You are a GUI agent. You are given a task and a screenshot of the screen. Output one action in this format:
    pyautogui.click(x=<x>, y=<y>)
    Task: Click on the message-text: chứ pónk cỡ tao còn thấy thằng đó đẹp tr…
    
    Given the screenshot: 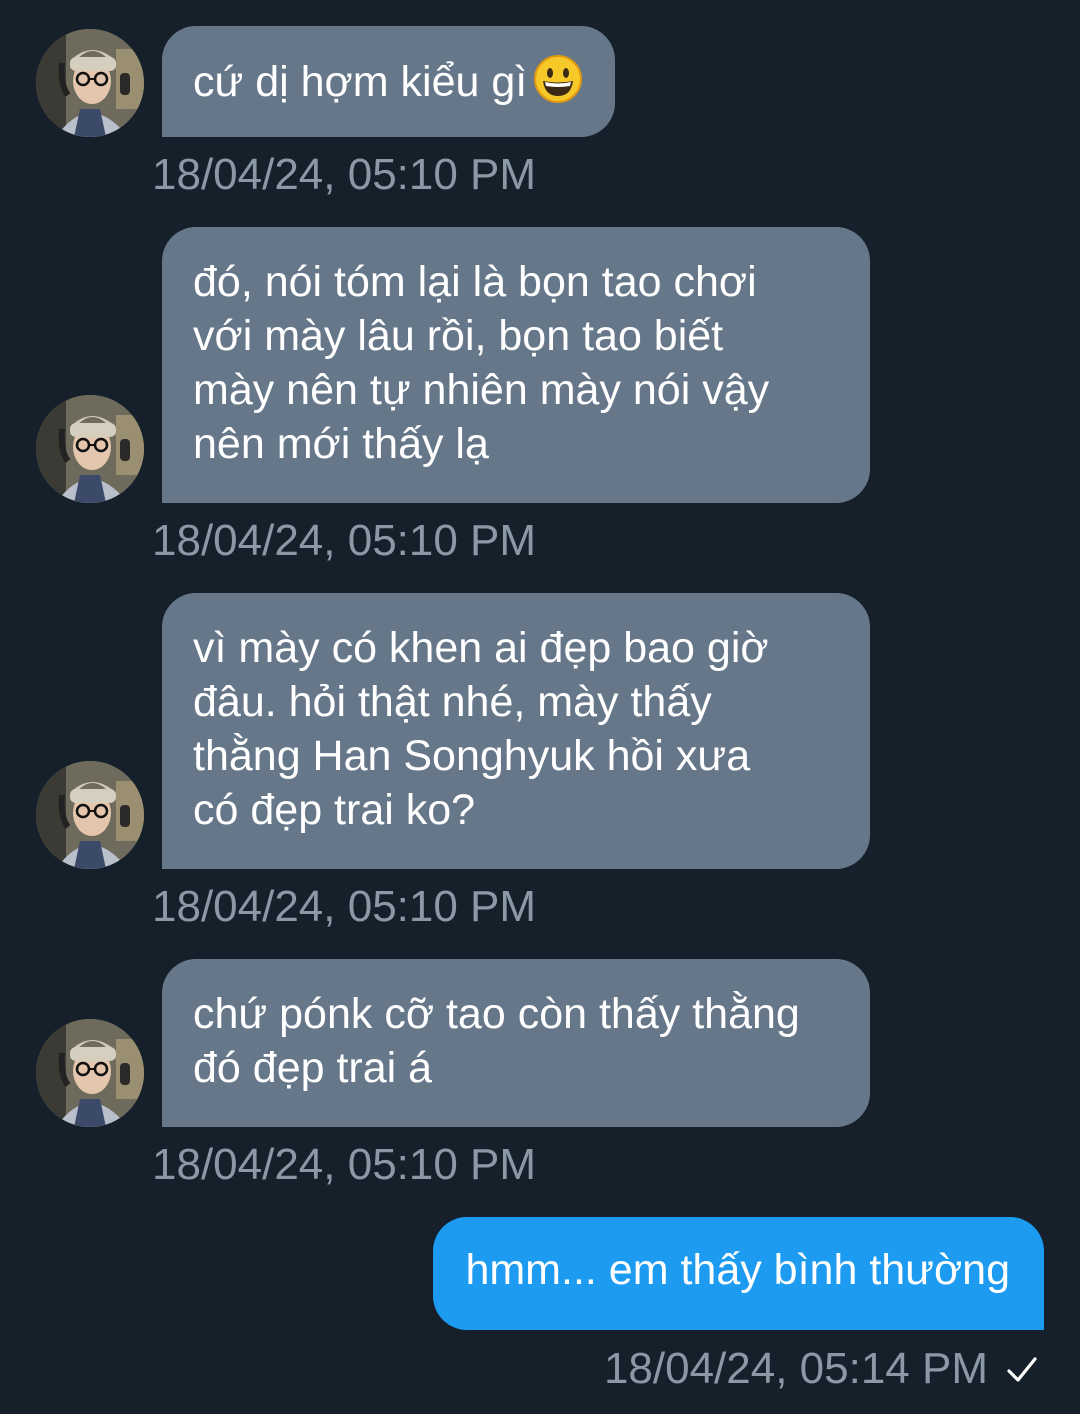 What is the action you would take?
    pyautogui.click(x=496, y=1041)
    